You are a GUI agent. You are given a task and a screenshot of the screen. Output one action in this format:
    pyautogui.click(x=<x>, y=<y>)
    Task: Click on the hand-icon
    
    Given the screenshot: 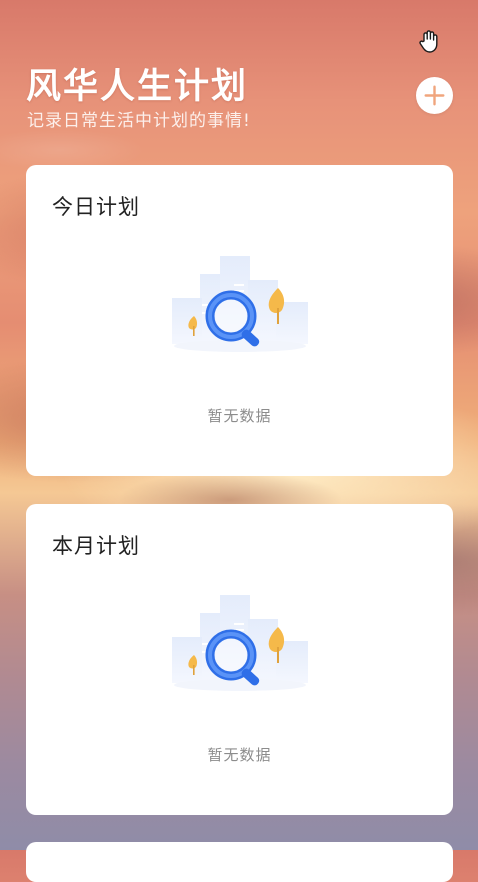 What is the action you would take?
    pyautogui.click(x=429, y=41)
    